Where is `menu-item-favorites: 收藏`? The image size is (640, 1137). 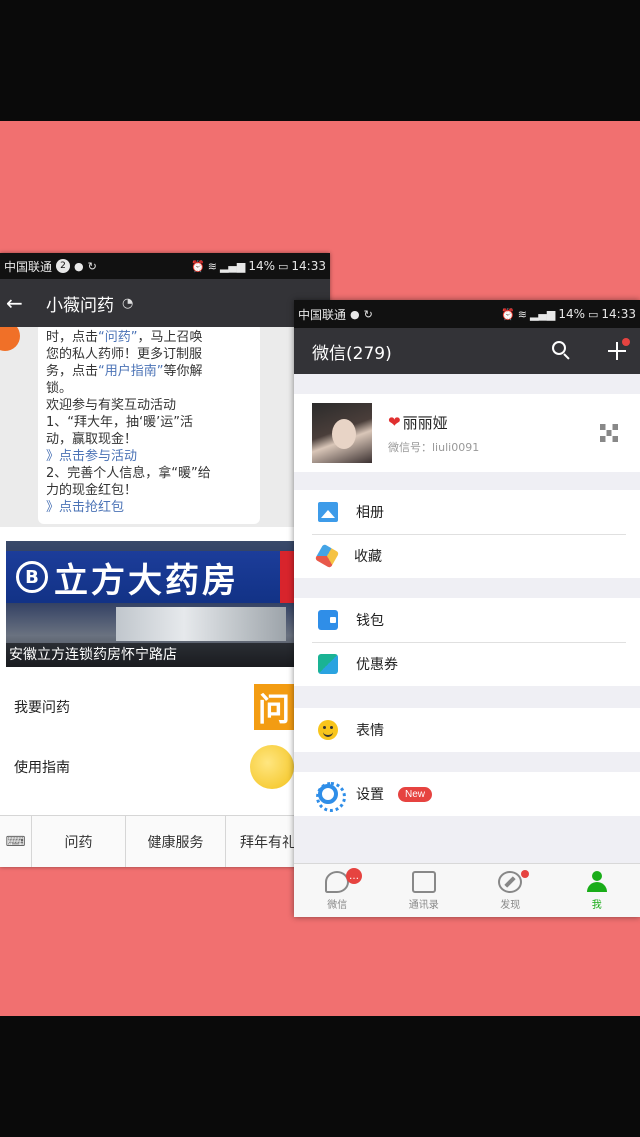 menu-item-favorites: 收藏 is located at coordinates (467, 556).